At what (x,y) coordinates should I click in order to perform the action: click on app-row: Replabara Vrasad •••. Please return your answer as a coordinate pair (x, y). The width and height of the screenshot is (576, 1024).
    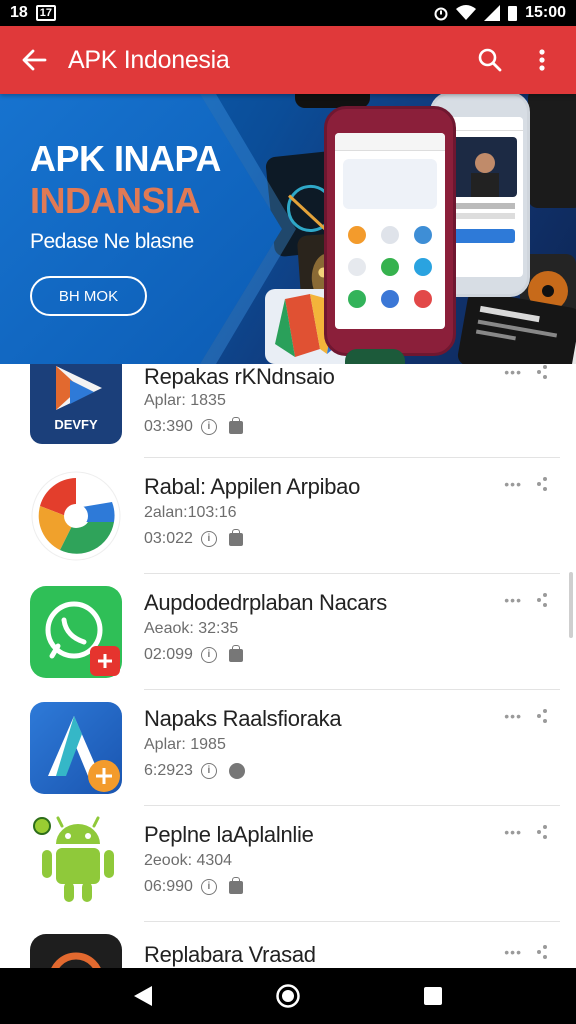
    Looking at the image, I should click on (288, 945).